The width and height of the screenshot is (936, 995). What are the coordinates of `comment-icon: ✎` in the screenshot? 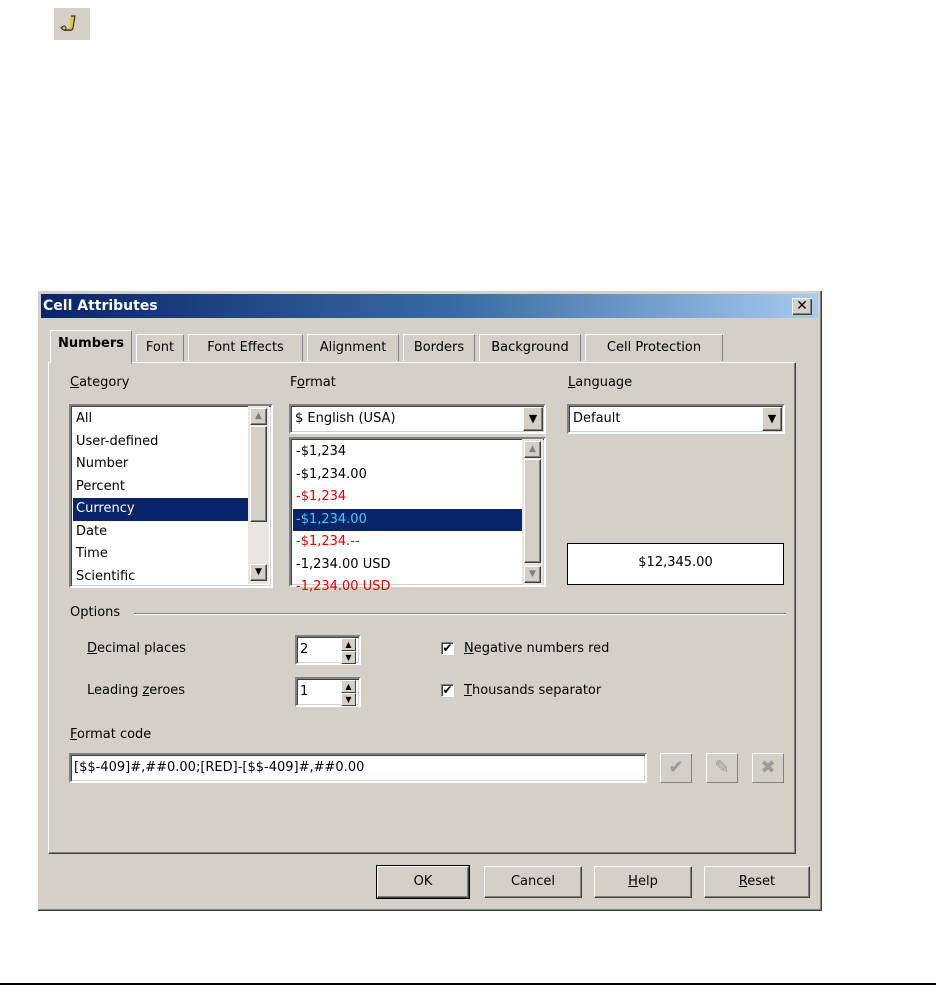 It's located at (722, 768).